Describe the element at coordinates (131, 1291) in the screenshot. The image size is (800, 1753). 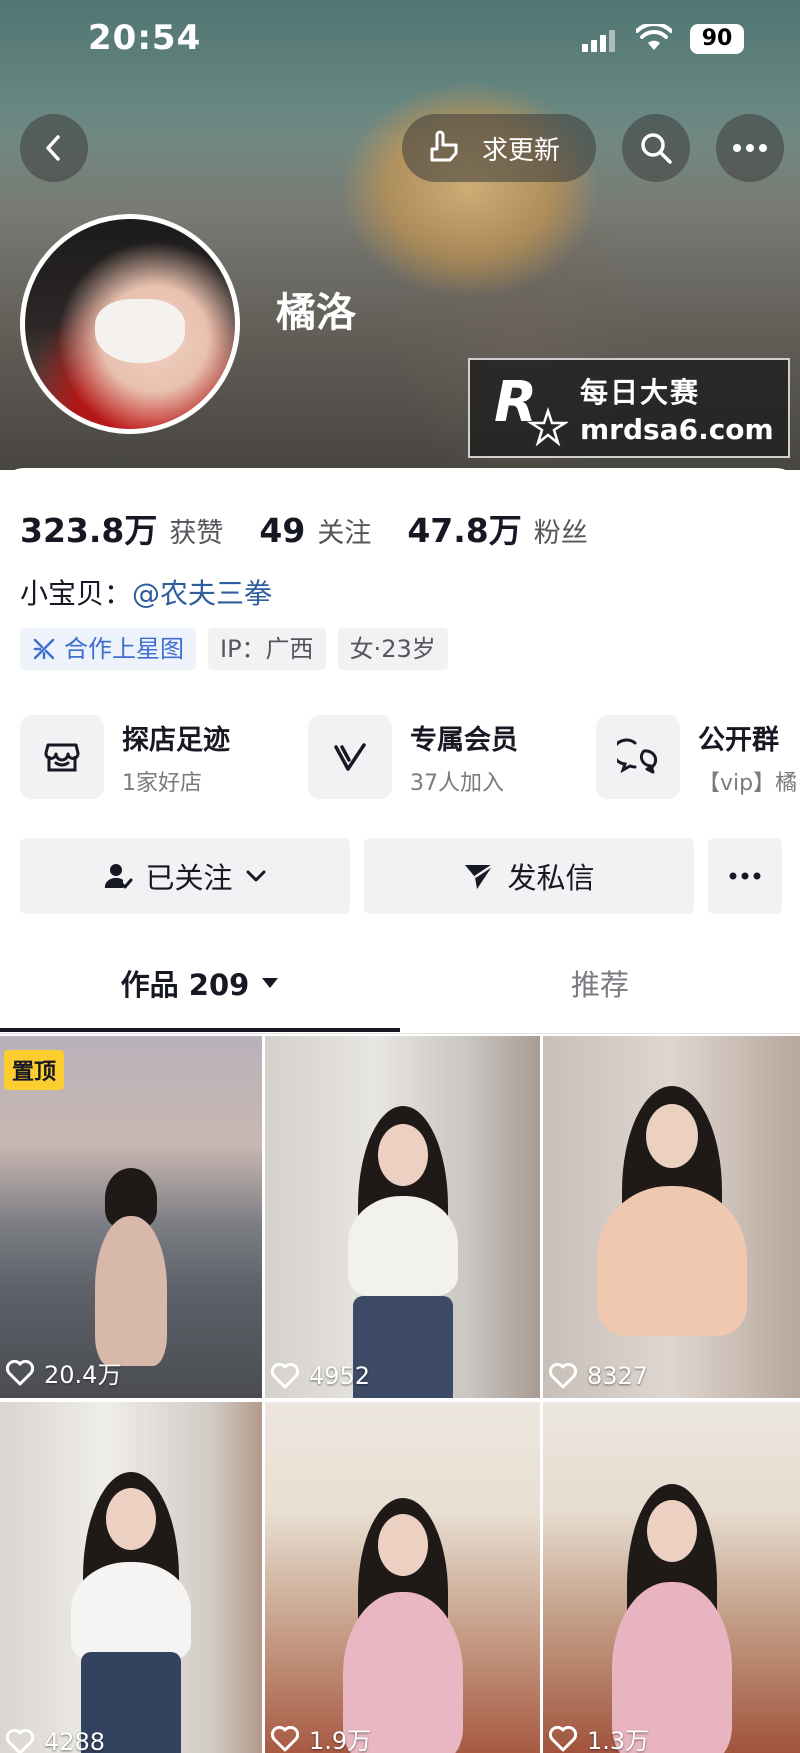
I see `thumb-figure` at that location.